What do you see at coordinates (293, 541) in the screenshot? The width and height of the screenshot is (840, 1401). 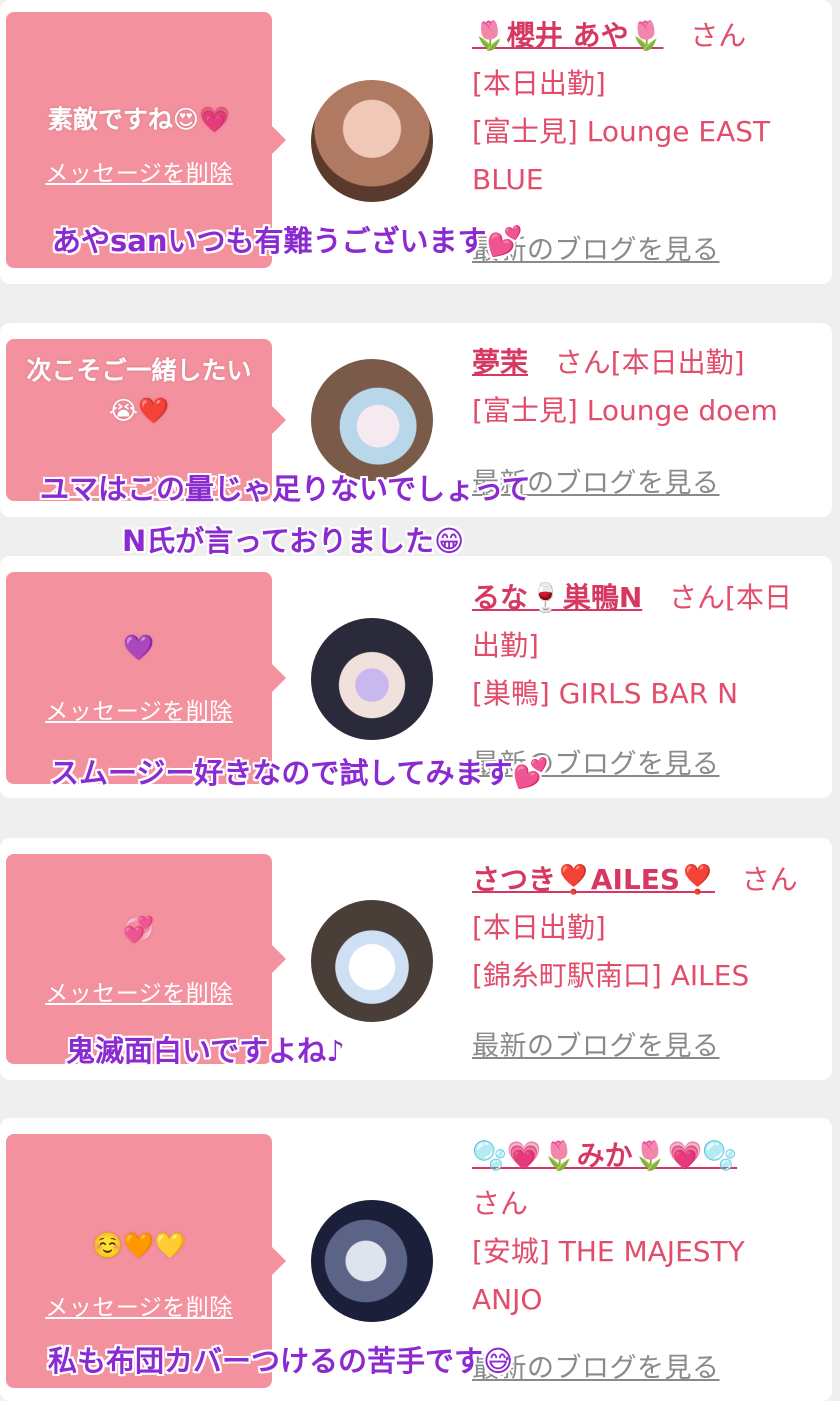 I see `overlay-caption-line2: N氏が言っておりました😁` at bounding box center [293, 541].